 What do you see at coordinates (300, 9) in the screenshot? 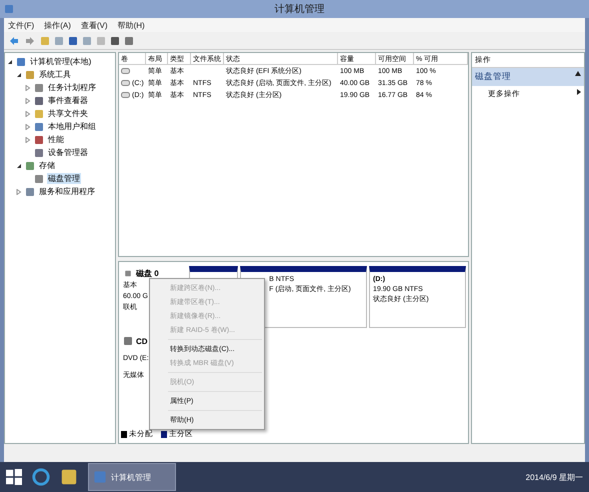
I see `window-title: 计算机管理` at bounding box center [300, 9].